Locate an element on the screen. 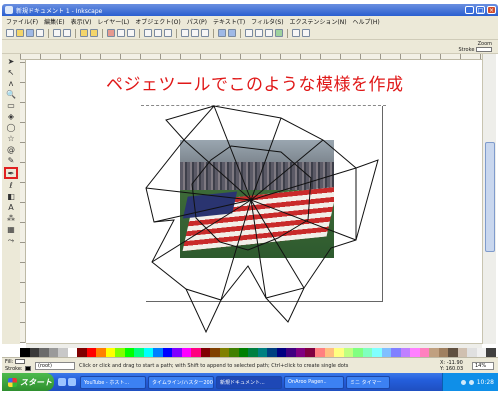 Image resolution: width=500 pixels, height=400 pixels. zoom-selection-icon is located at coordinates (148, 33).